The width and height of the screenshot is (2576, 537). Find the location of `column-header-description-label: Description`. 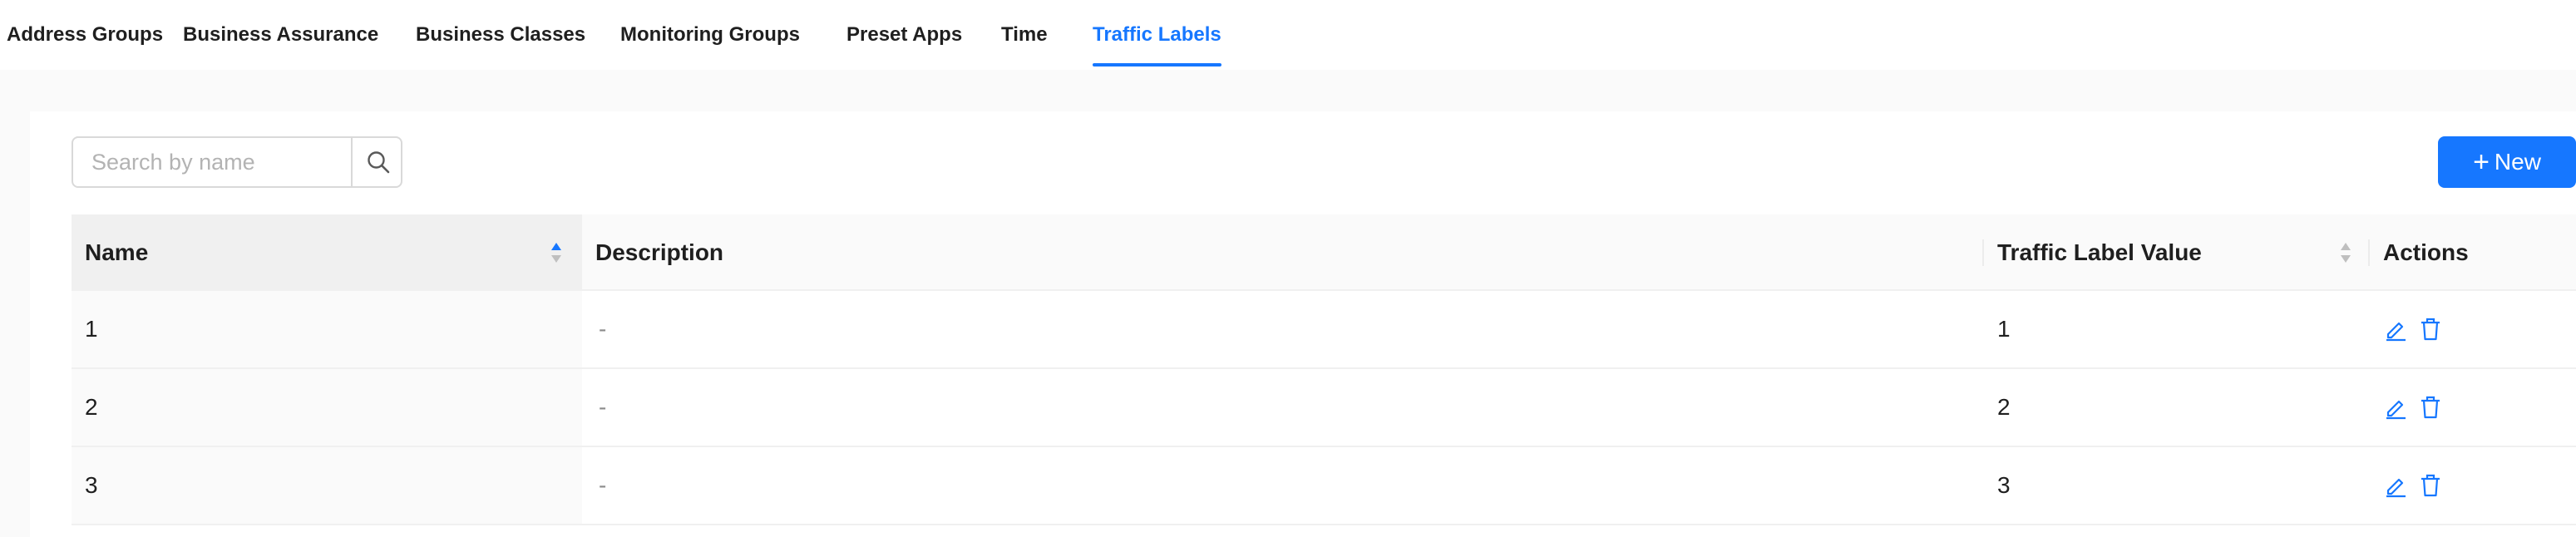

column-header-description-label: Description is located at coordinates (659, 252).